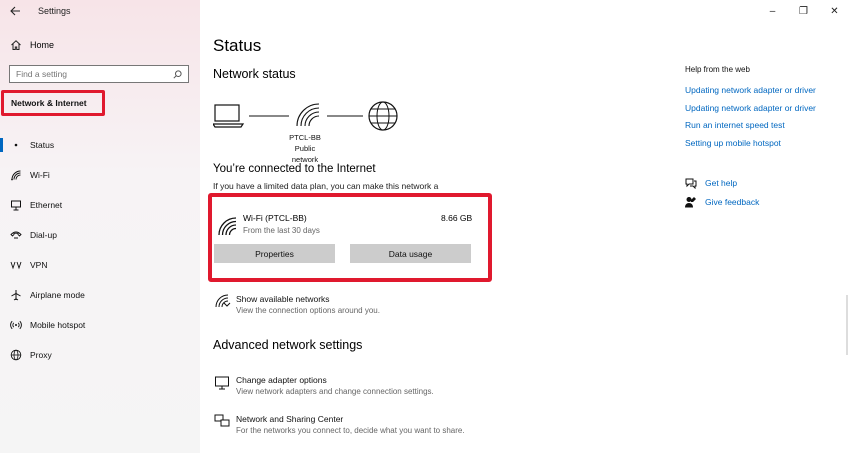 This screenshot has width=850, height=453. Describe the element at coordinates (100, 235) in the screenshot. I see `sidebar-item-dialup: Dial-up` at that location.